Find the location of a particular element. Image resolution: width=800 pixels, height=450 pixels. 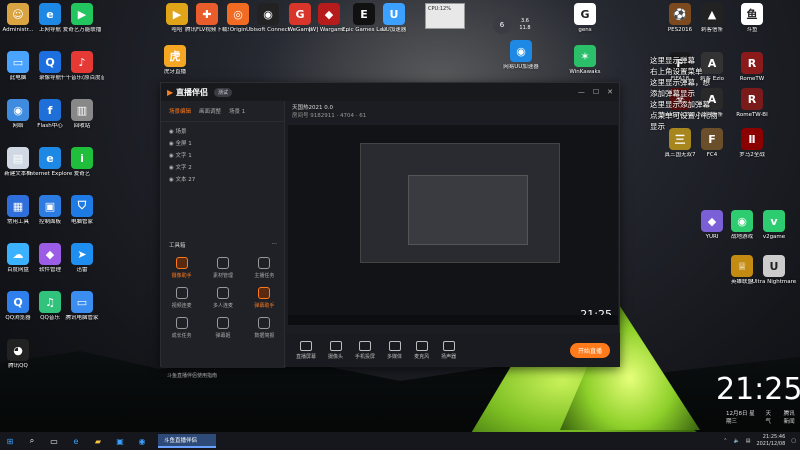

task-view-icon: ▭ is located at coordinates (54, 441).